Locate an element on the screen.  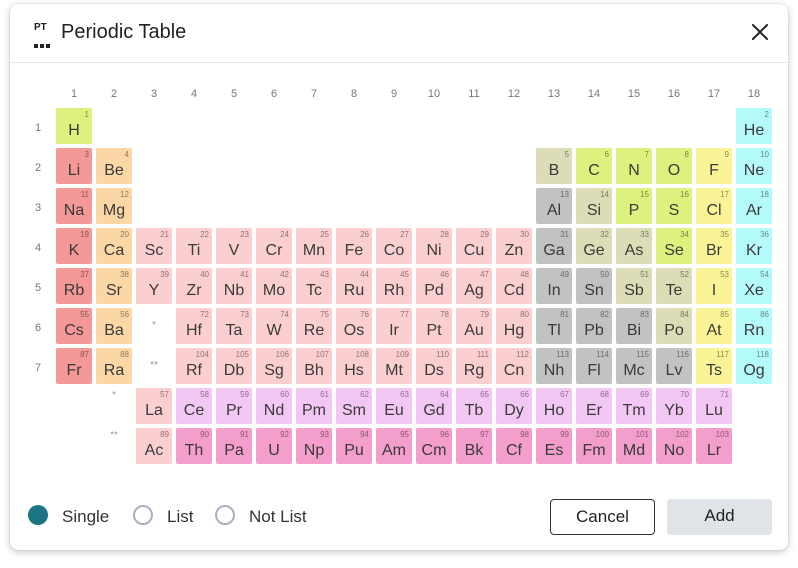
element-cell-ne: 10 Ne is located at coordinates (754, 166).